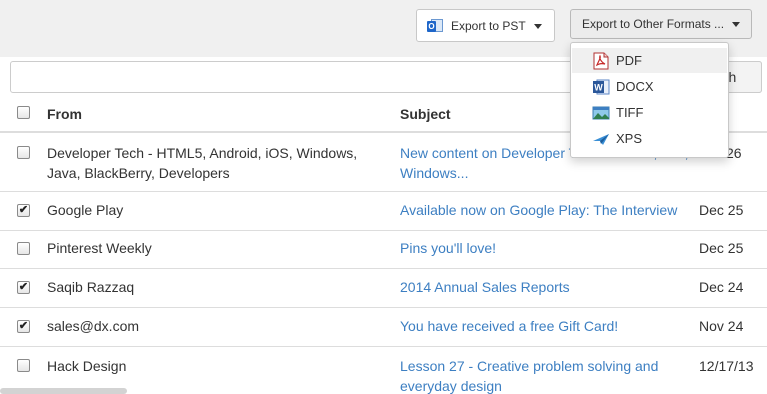  Describe the element at coordinates (85, 210) in the screenshot. I see `row-from: Google Play` at that location.